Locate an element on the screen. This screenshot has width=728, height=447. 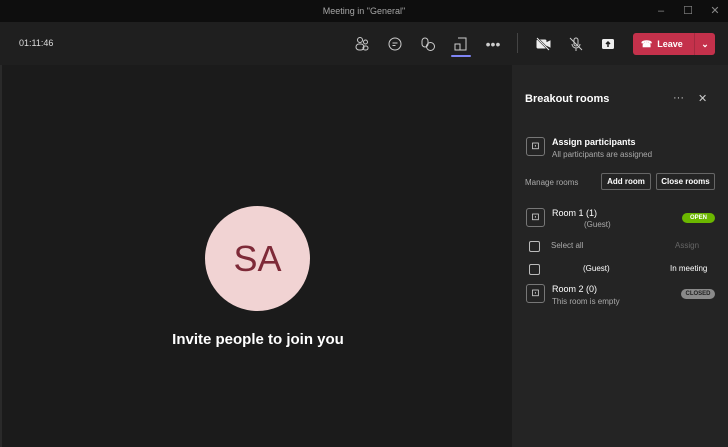
share-screen-icon is located at coordinates (608, 44).